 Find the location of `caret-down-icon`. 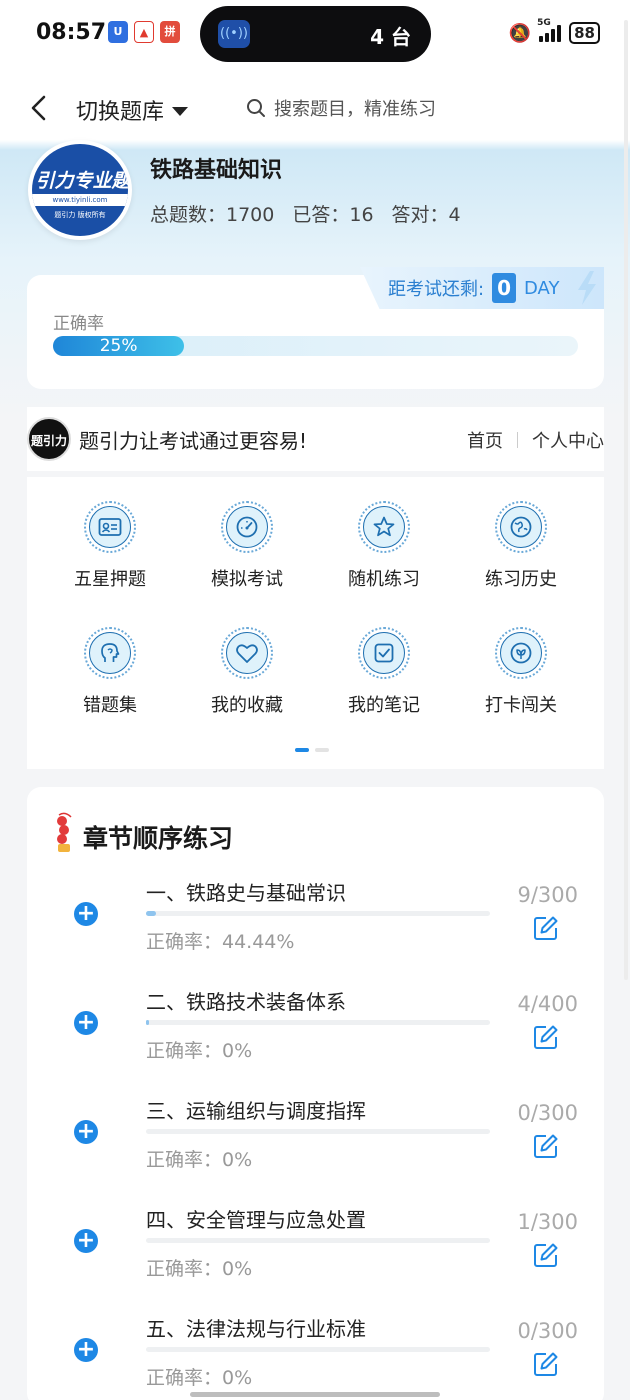

caret-down-icon is located at coordinates (180, 111).